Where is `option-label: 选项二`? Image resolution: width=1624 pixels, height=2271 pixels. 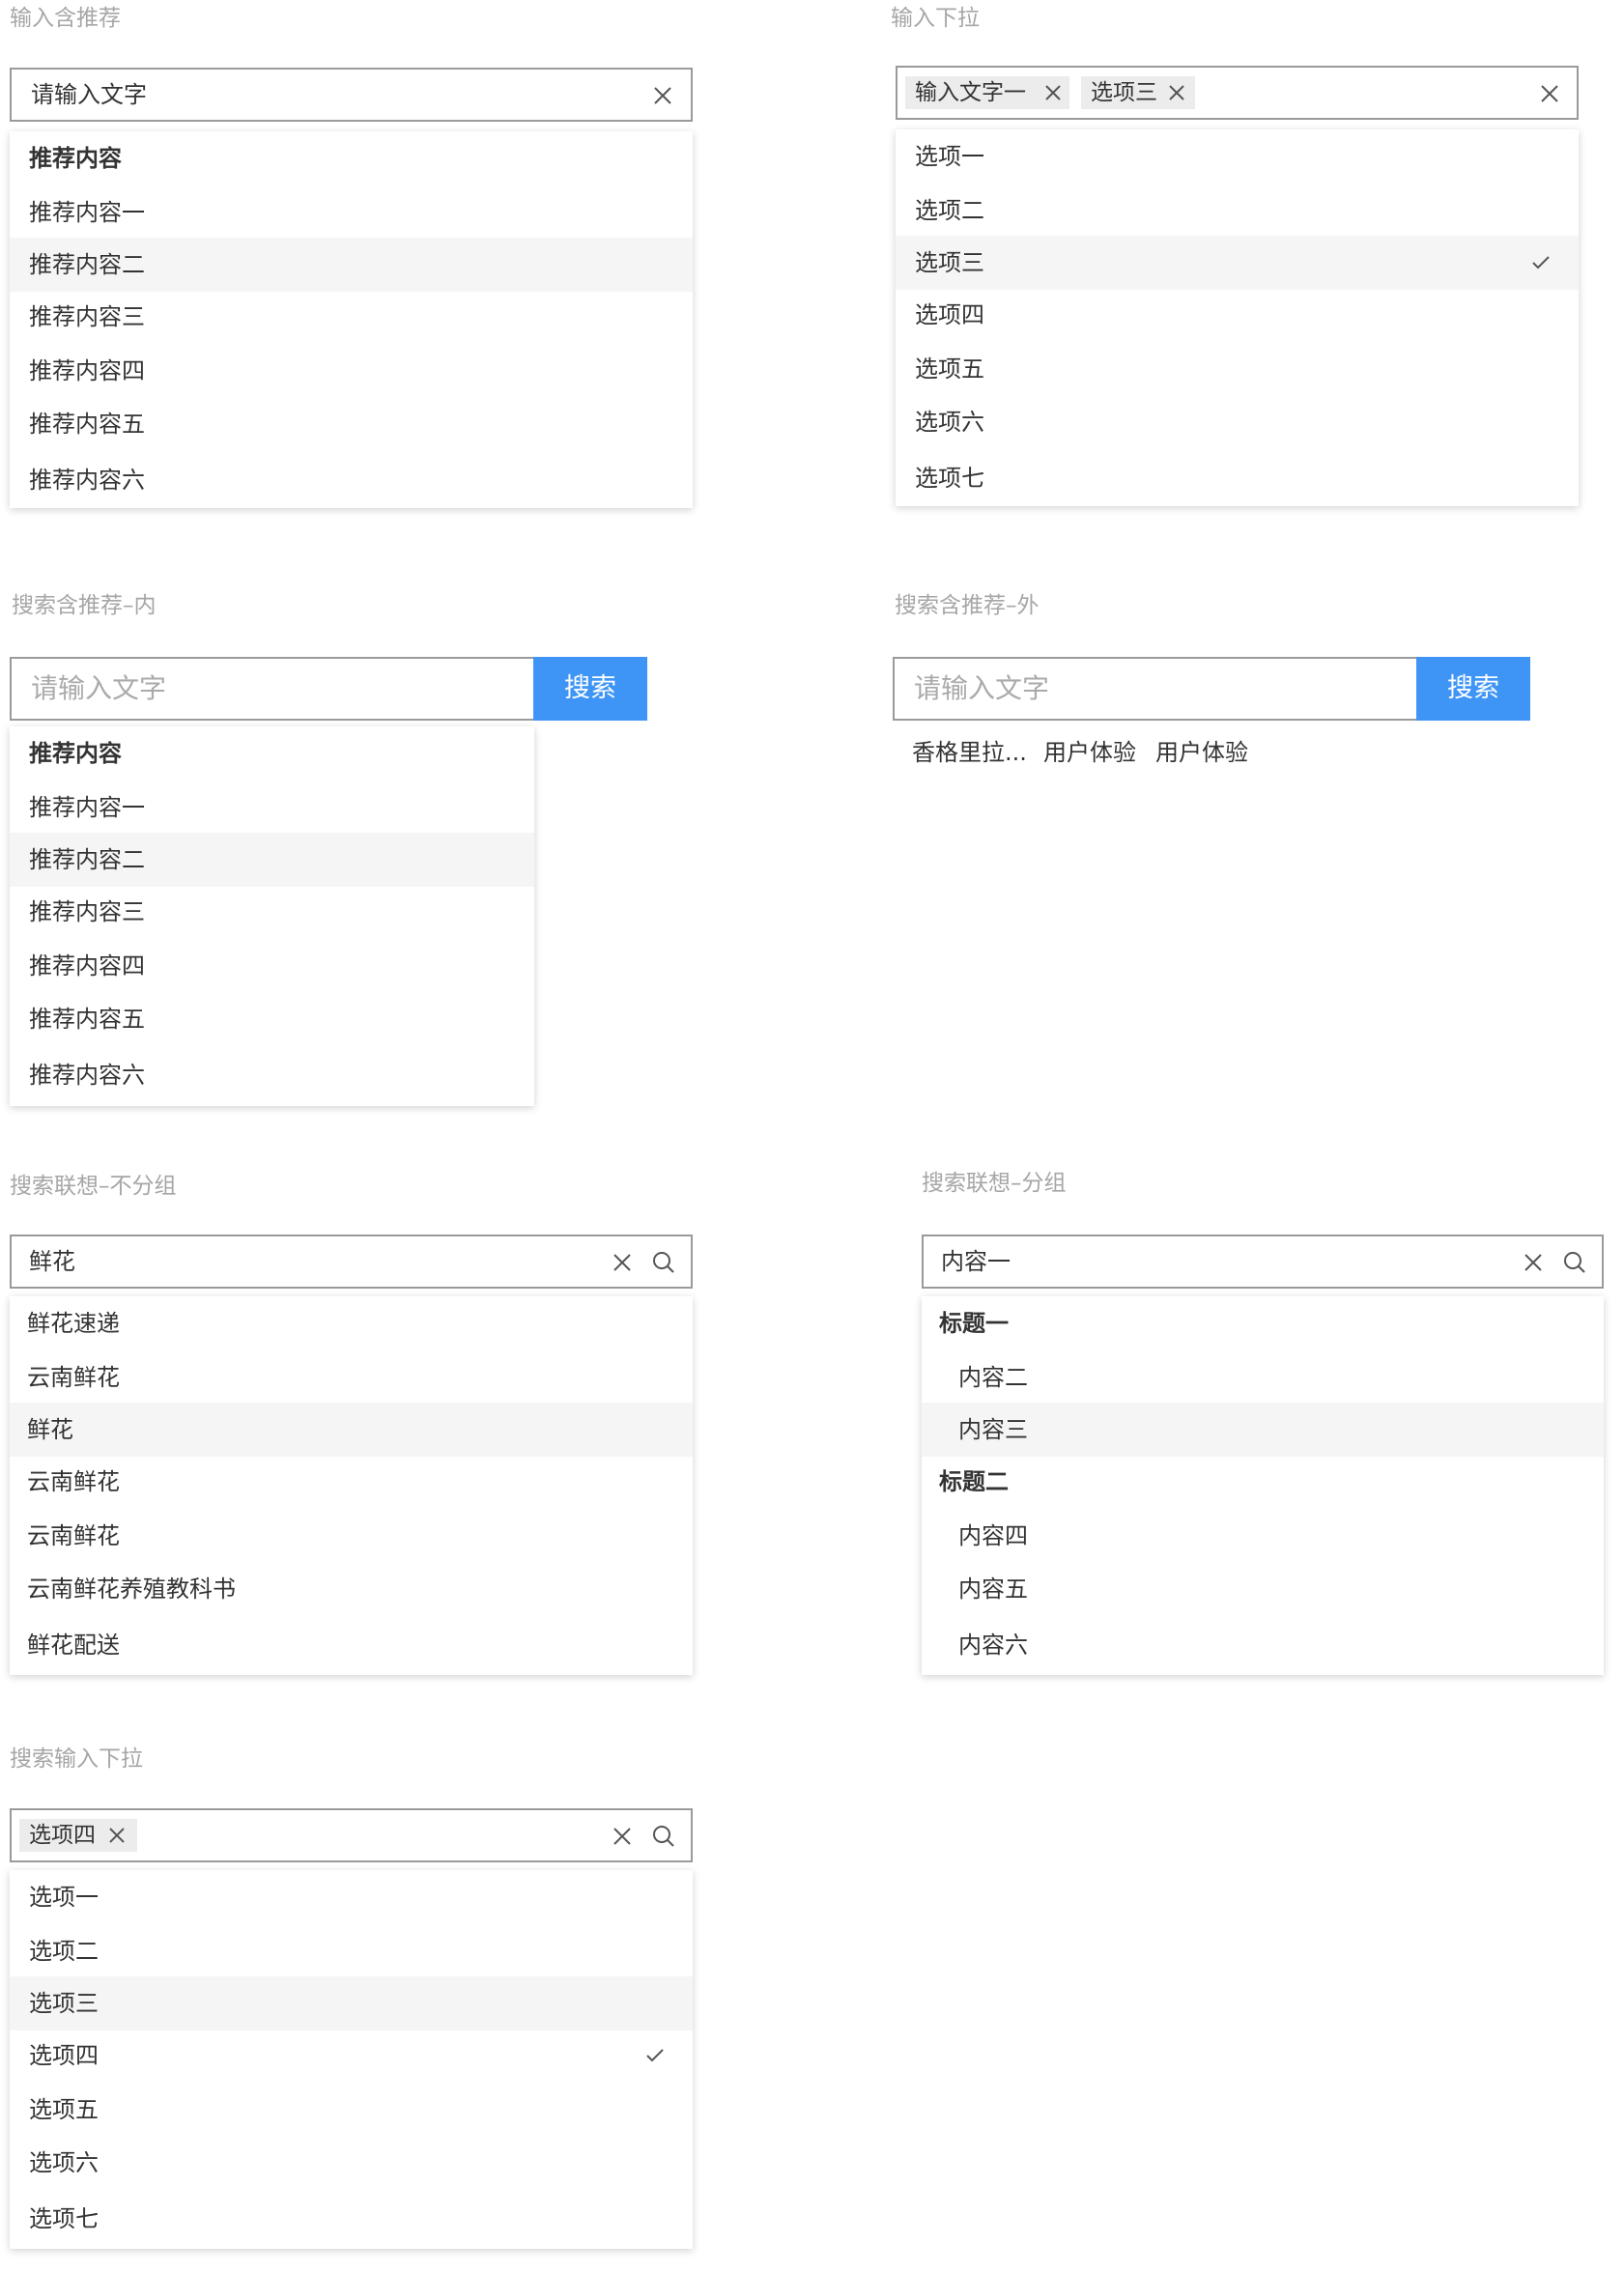
option-label: 选项二 is located at coordinates (64, 1951).